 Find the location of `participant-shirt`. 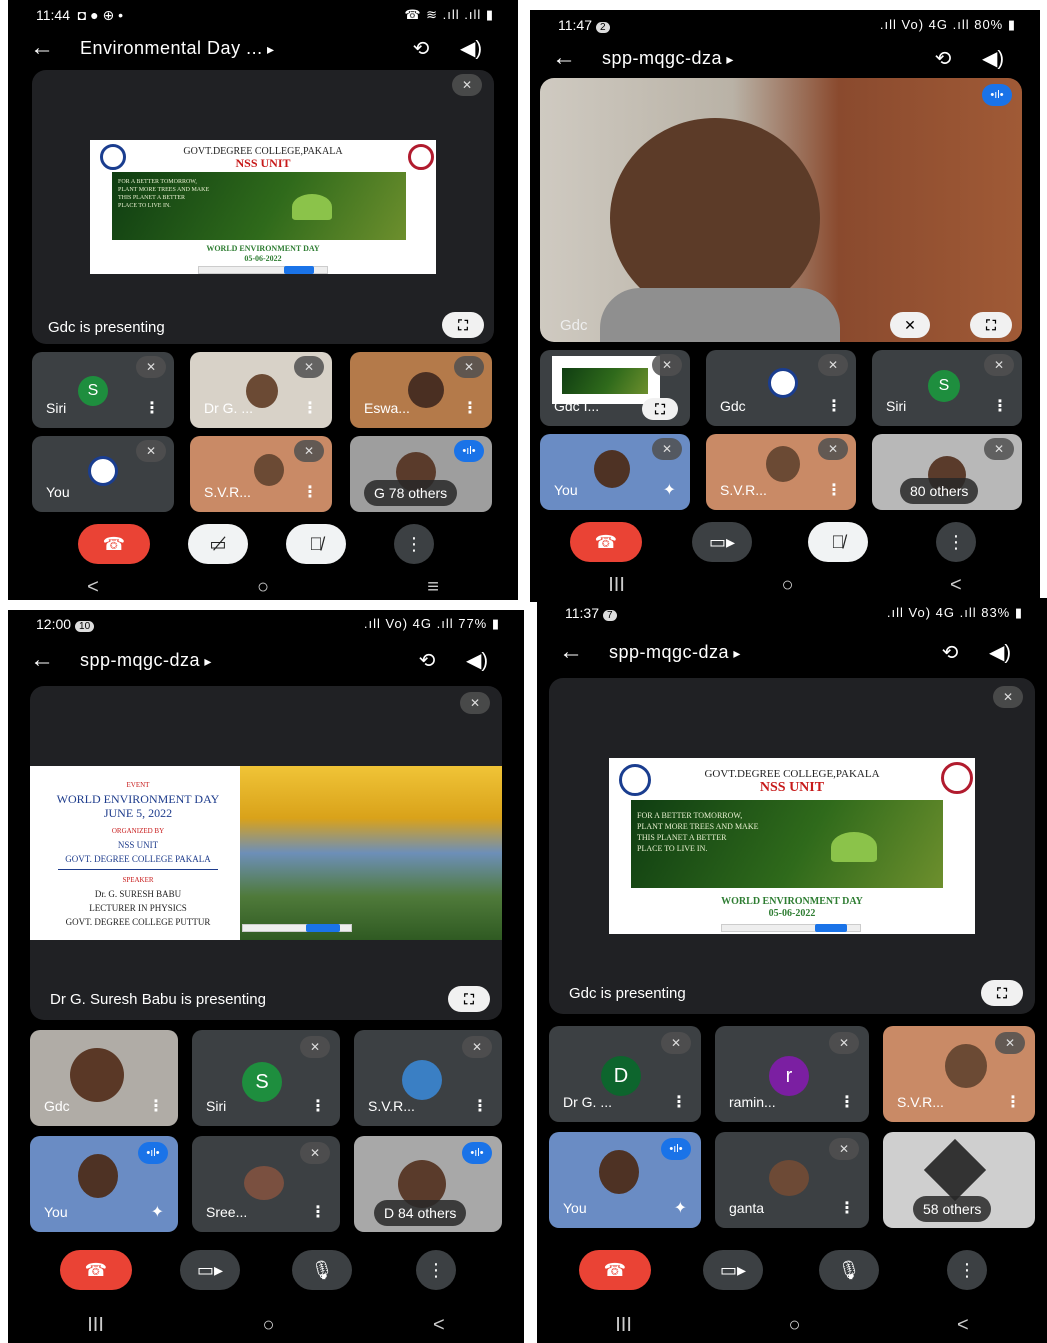

participant-shirt is located at coordinates (720, 315).